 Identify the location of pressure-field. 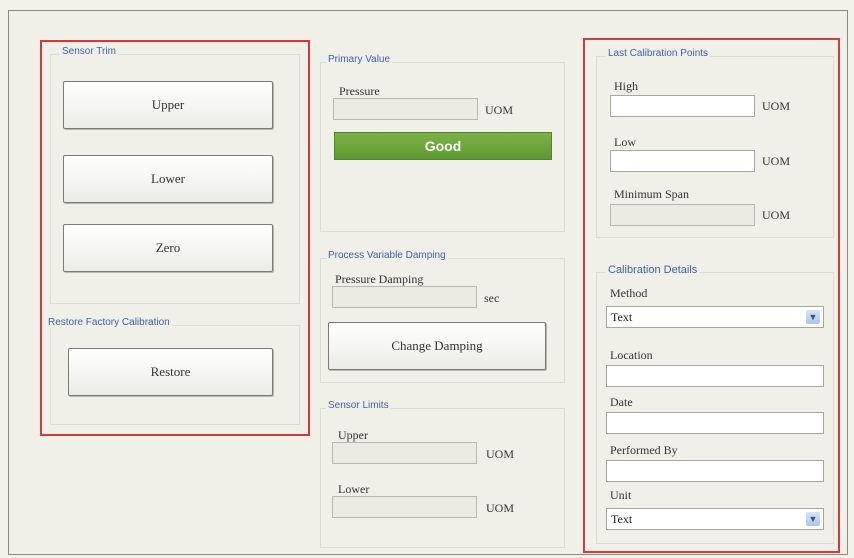
(405, 109).